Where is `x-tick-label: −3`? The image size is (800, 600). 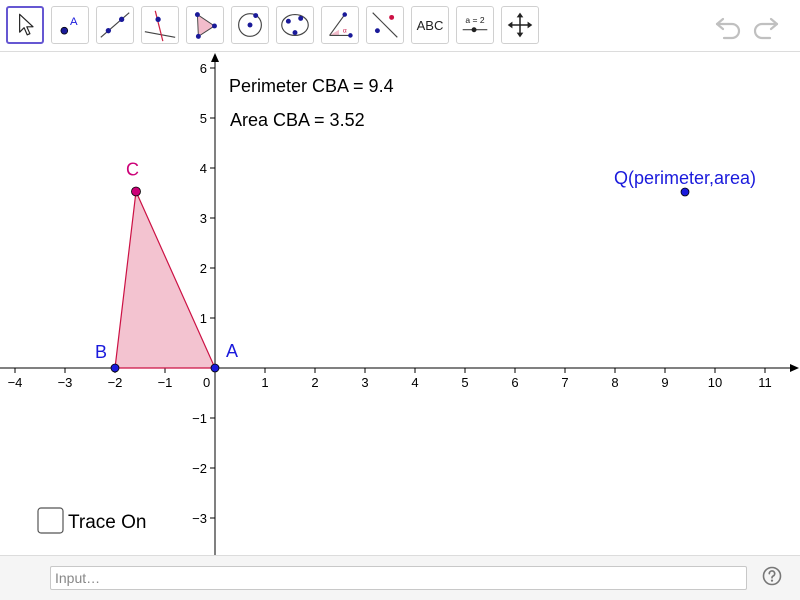
x-tick-label: −3 is located at coordinates (65, 382).